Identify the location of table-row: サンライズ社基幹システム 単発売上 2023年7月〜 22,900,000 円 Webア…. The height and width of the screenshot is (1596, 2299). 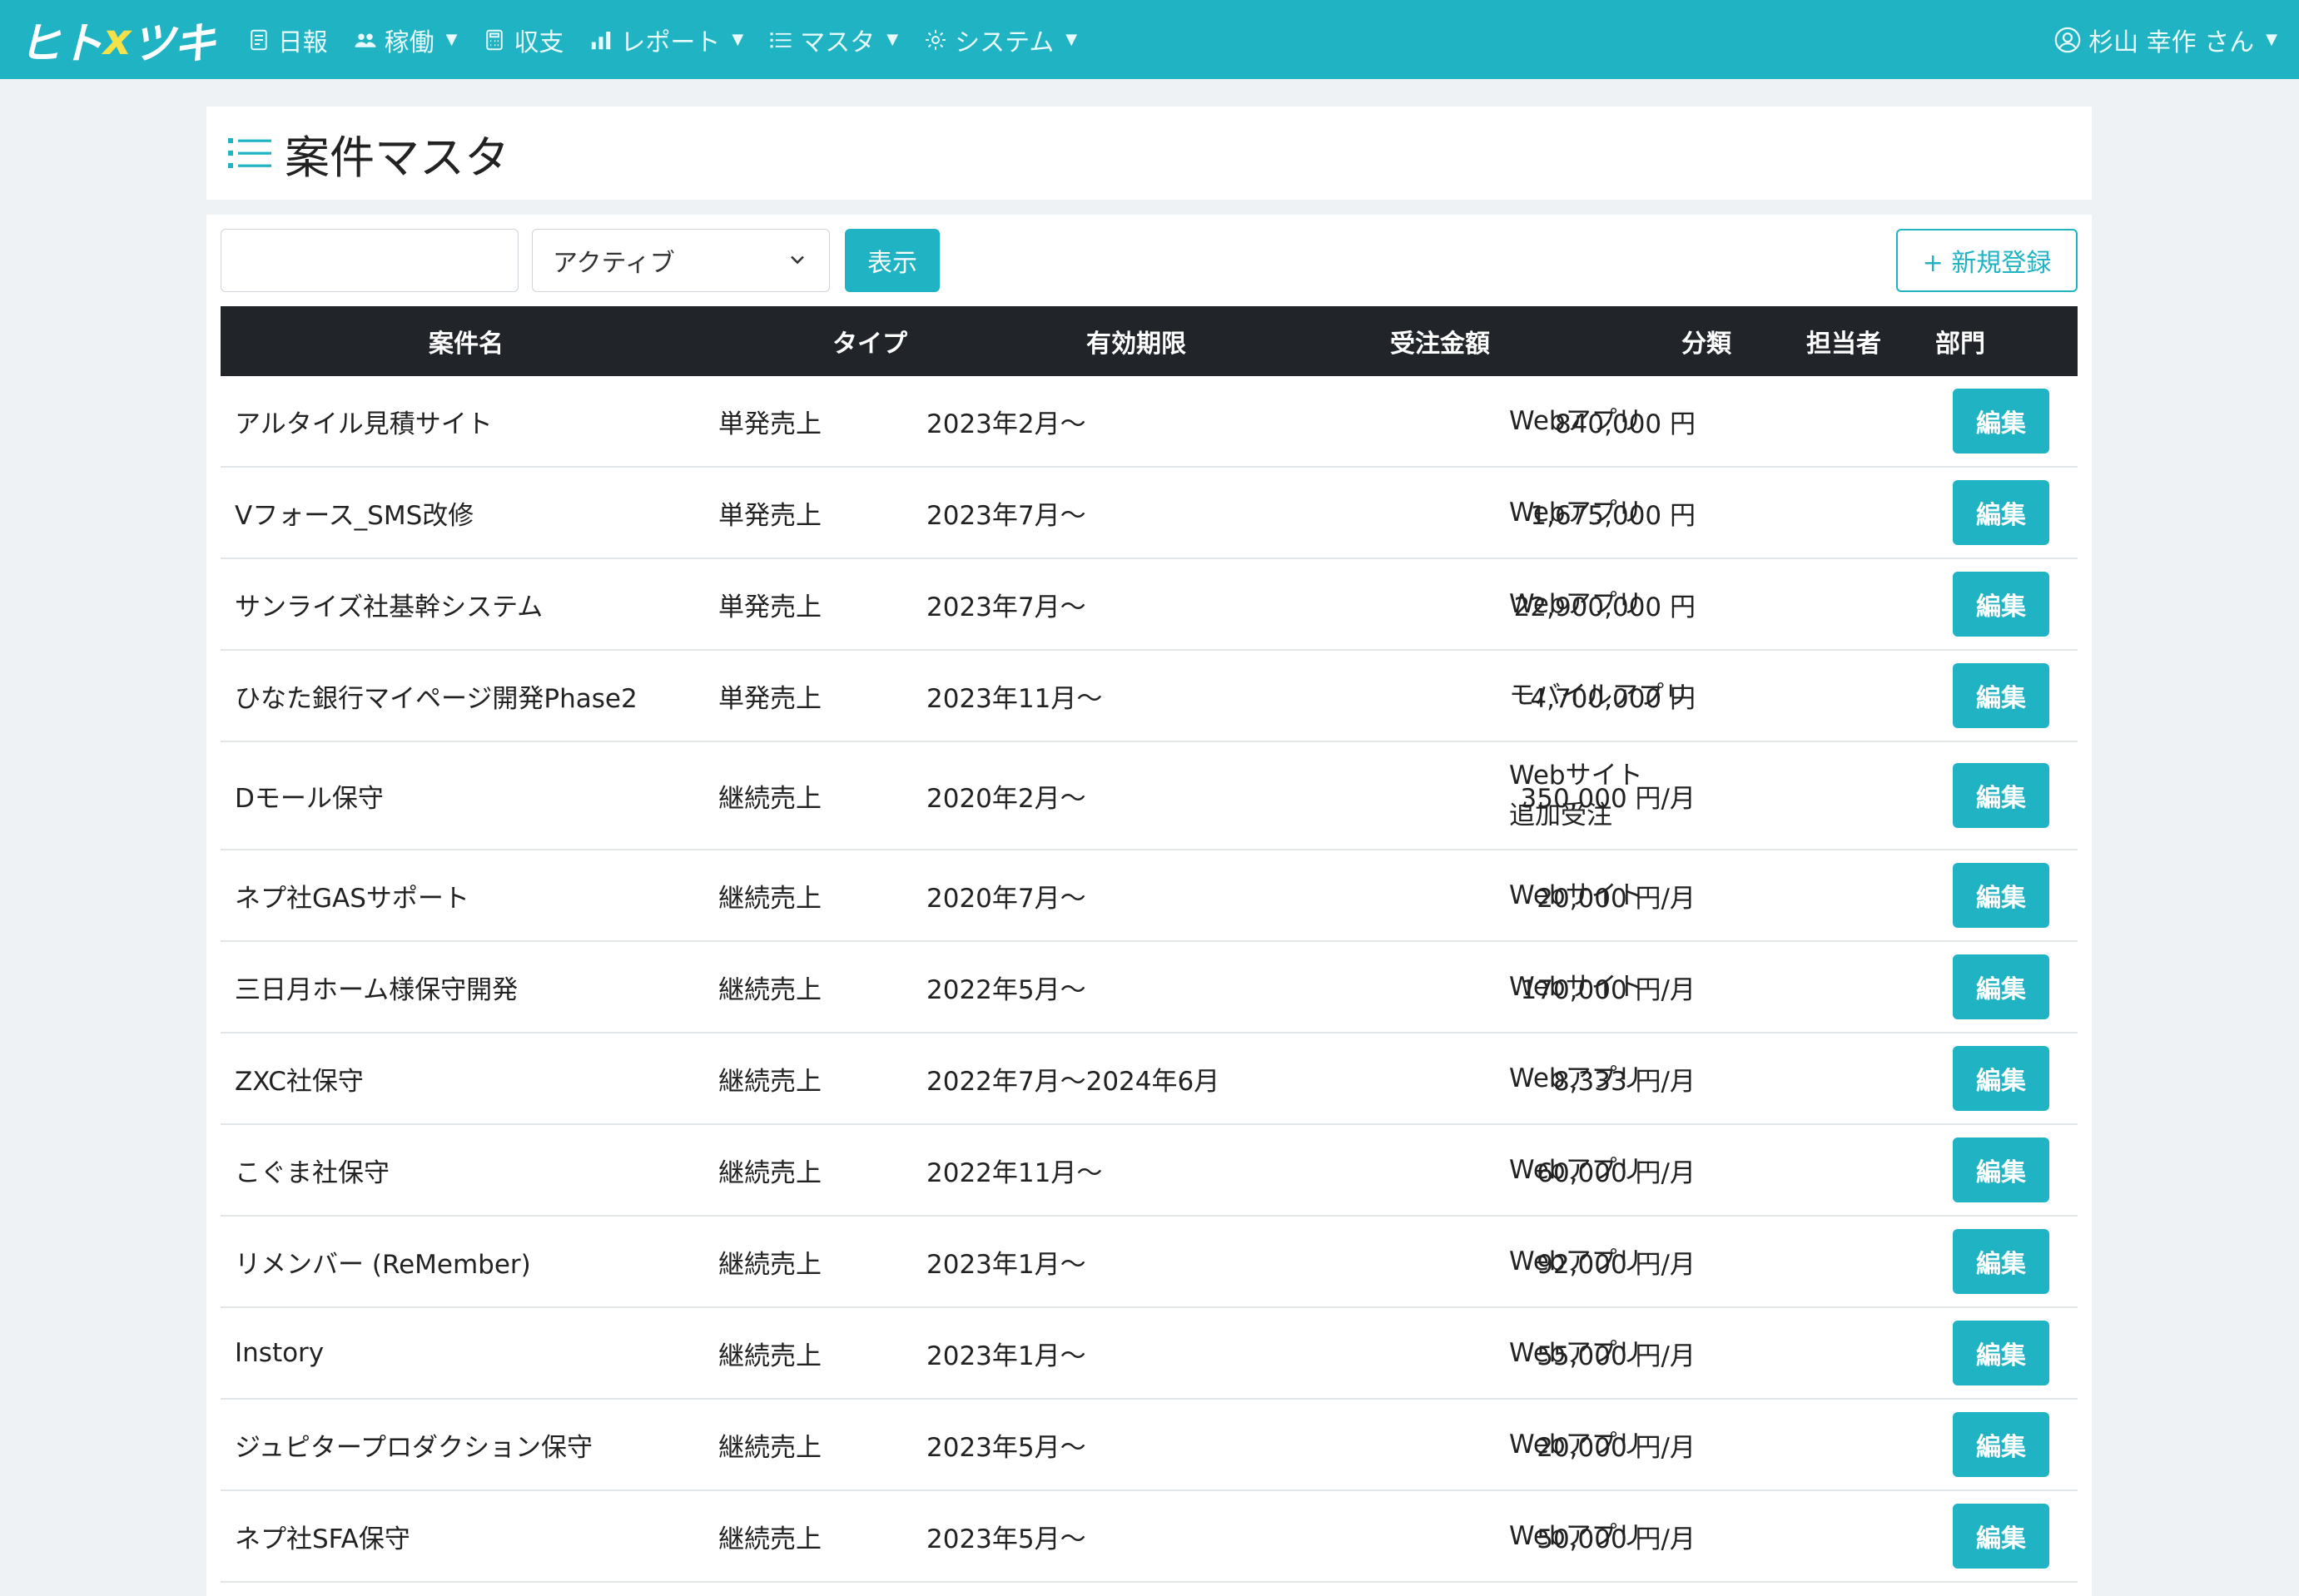
(1149, 605).